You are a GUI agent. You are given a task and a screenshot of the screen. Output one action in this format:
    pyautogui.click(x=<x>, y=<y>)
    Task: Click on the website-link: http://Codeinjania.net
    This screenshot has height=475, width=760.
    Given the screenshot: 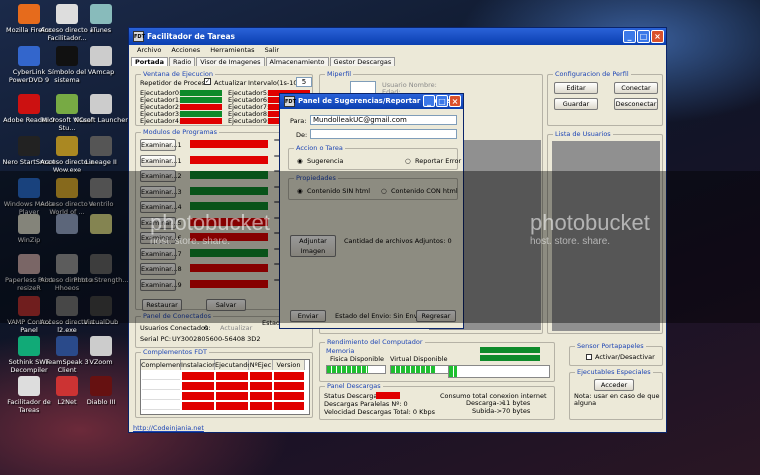 What is the action you would take?
    pyautogui.click(x=168, y=428)
    